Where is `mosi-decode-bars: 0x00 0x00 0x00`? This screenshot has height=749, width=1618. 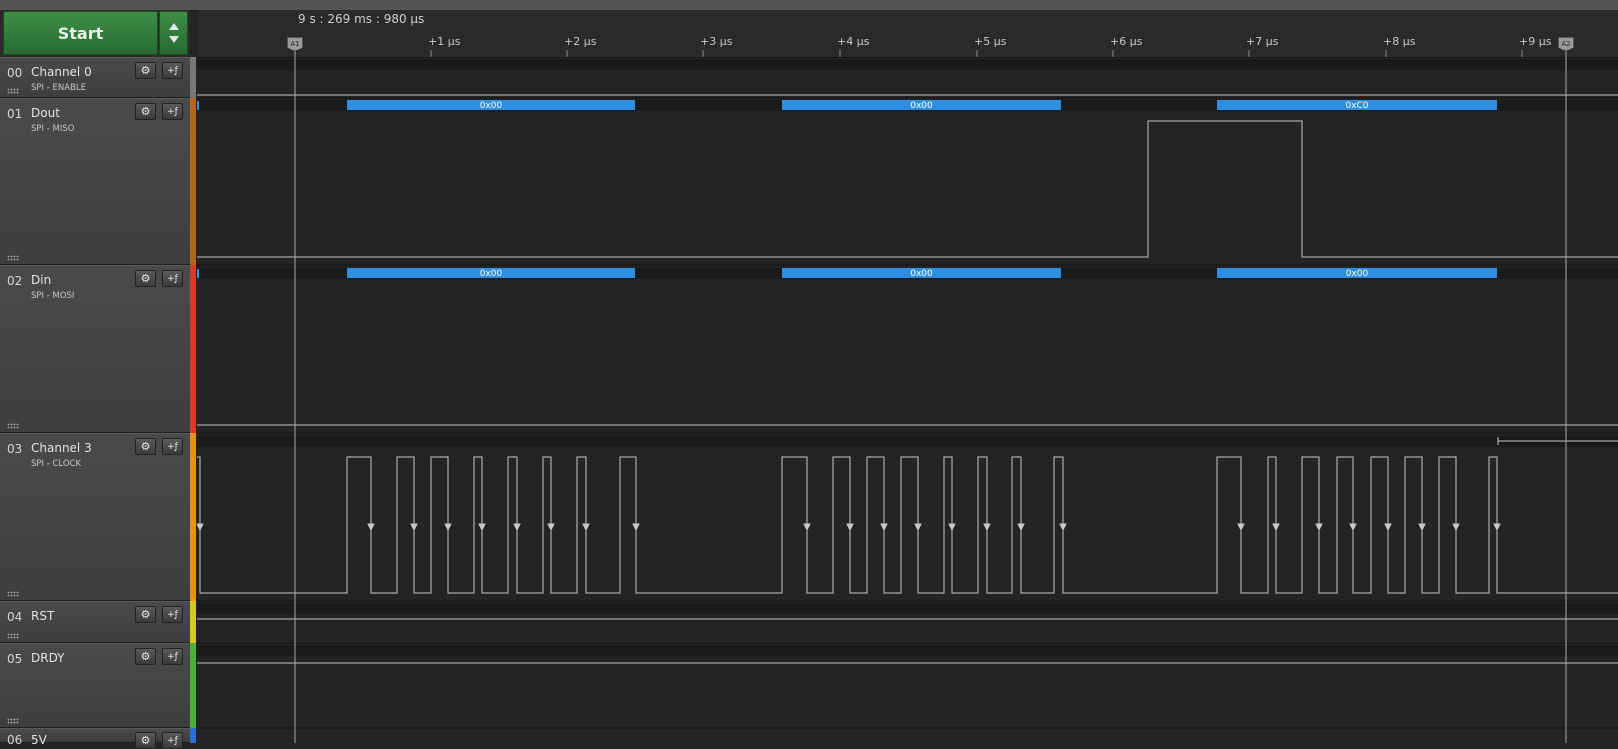
mosi-decode-bars: 0x00 0x00 0x00 is located at coordinates (922, 273).